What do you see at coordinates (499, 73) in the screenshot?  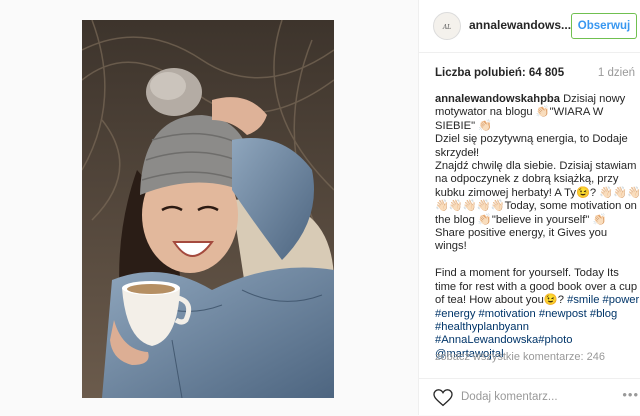 I see `likes-count: Liczba polubień: 64 805` at bounding box center [499, 73].